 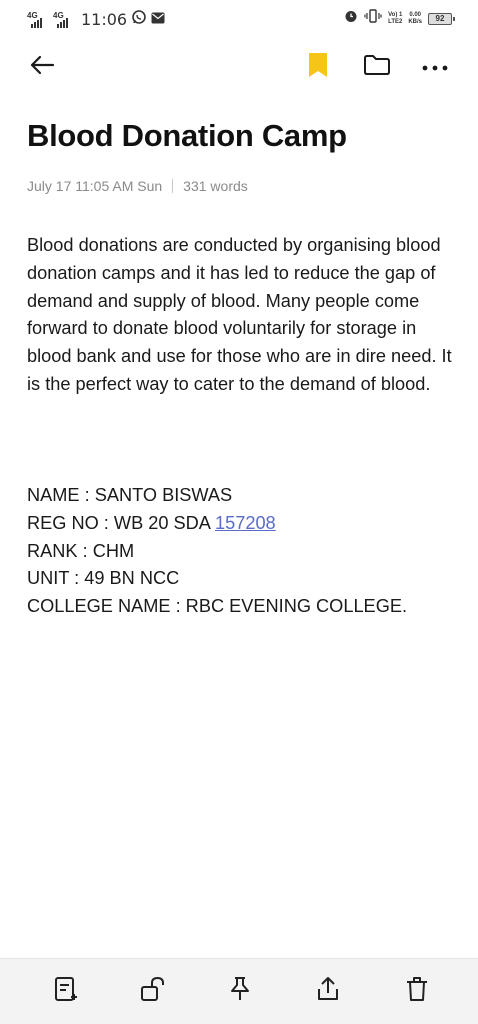 I want to click on bookmark-button, so click(x=318, y=67).